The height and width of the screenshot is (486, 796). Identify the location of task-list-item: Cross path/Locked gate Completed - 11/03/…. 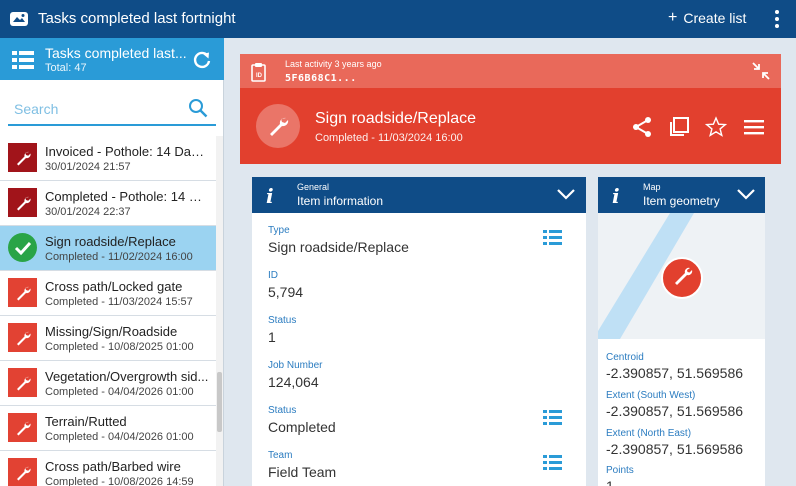
(108, 293).